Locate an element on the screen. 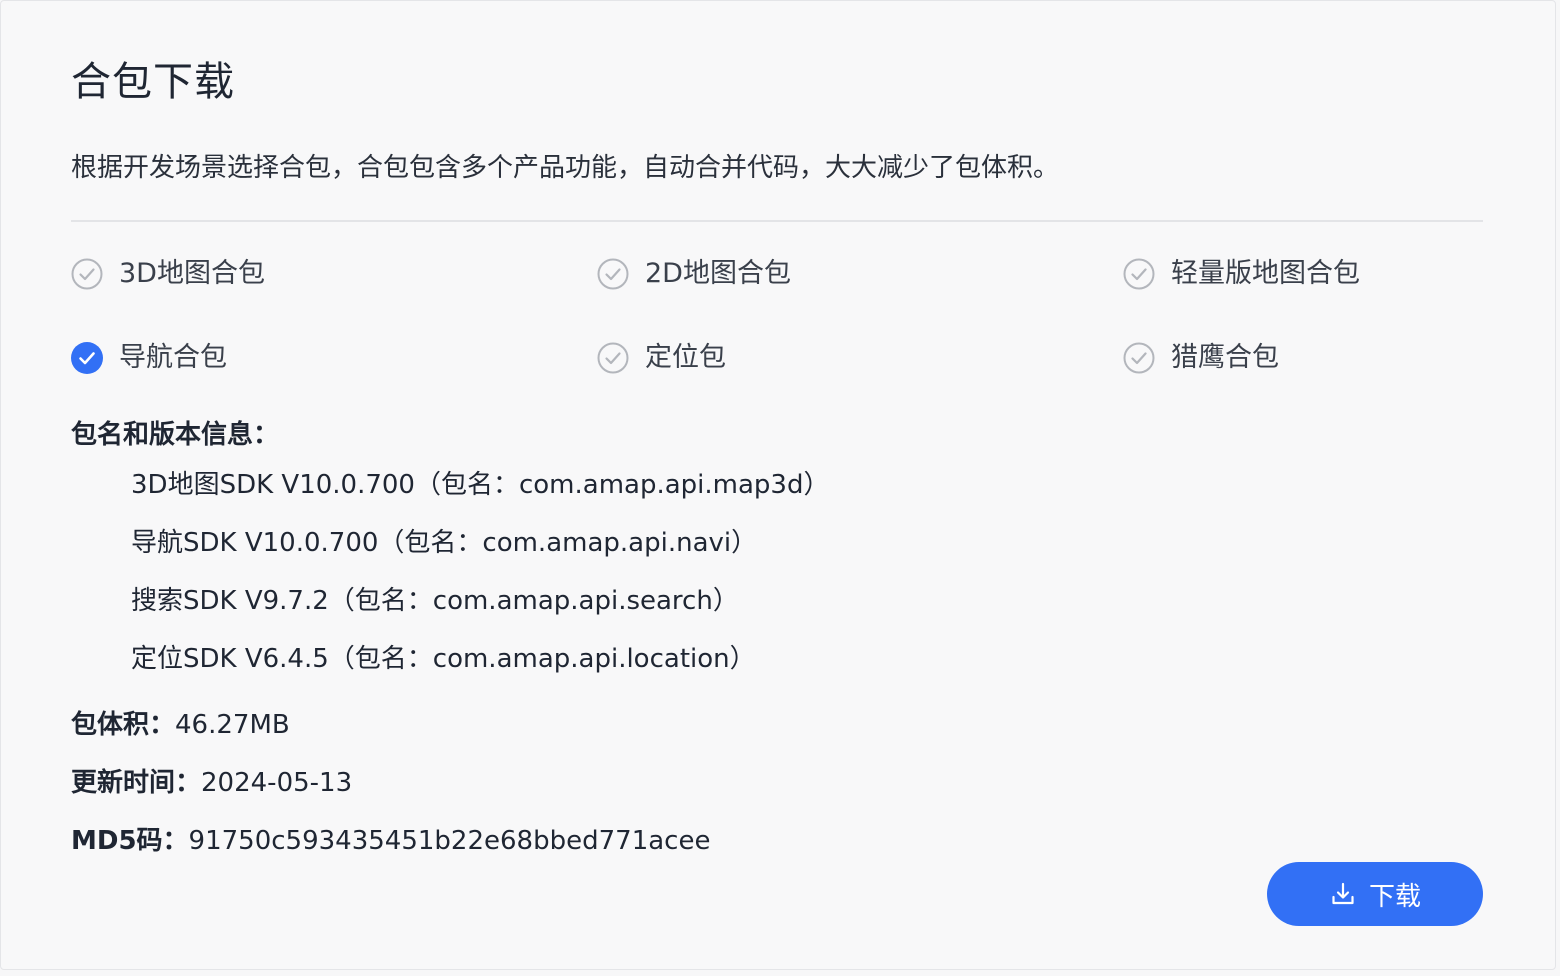 This screenshot has width=1560, height=976. md5-checksum: MD5码：91750c593435451b22e68bbed771acee is located at coordinates (390, 841).